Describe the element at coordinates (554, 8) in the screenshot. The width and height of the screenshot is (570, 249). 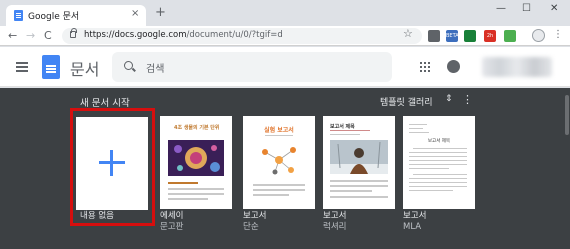
I see `close-window-button: ✕` at that location.